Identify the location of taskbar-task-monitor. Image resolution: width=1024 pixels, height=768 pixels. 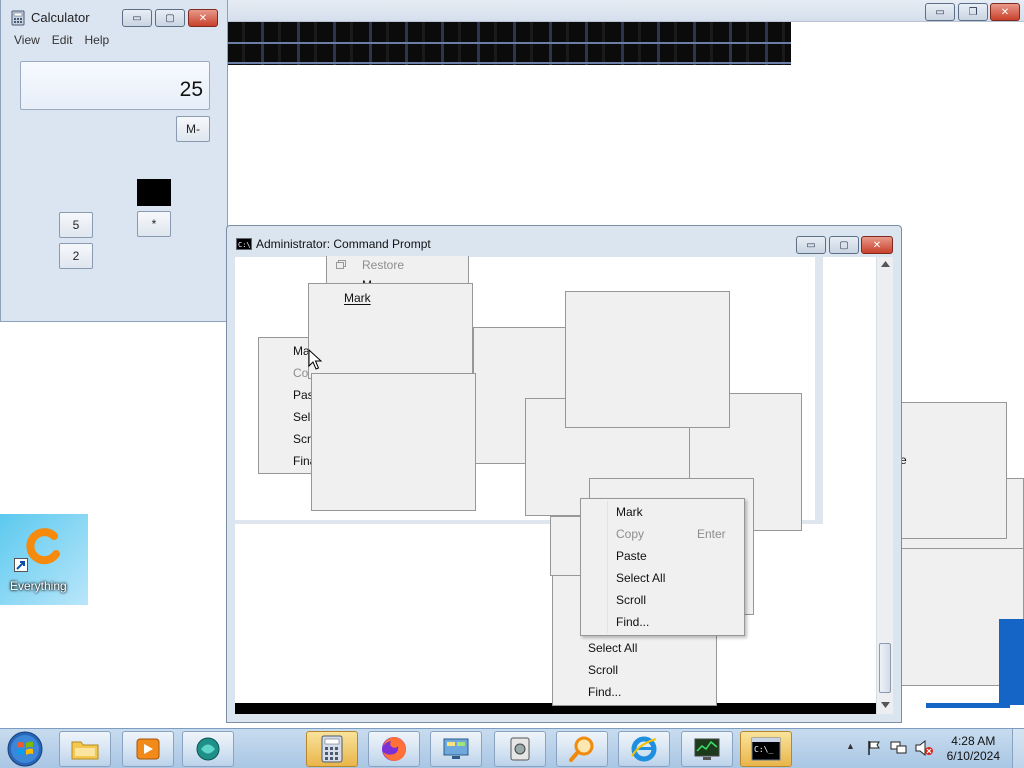
(707, 749).